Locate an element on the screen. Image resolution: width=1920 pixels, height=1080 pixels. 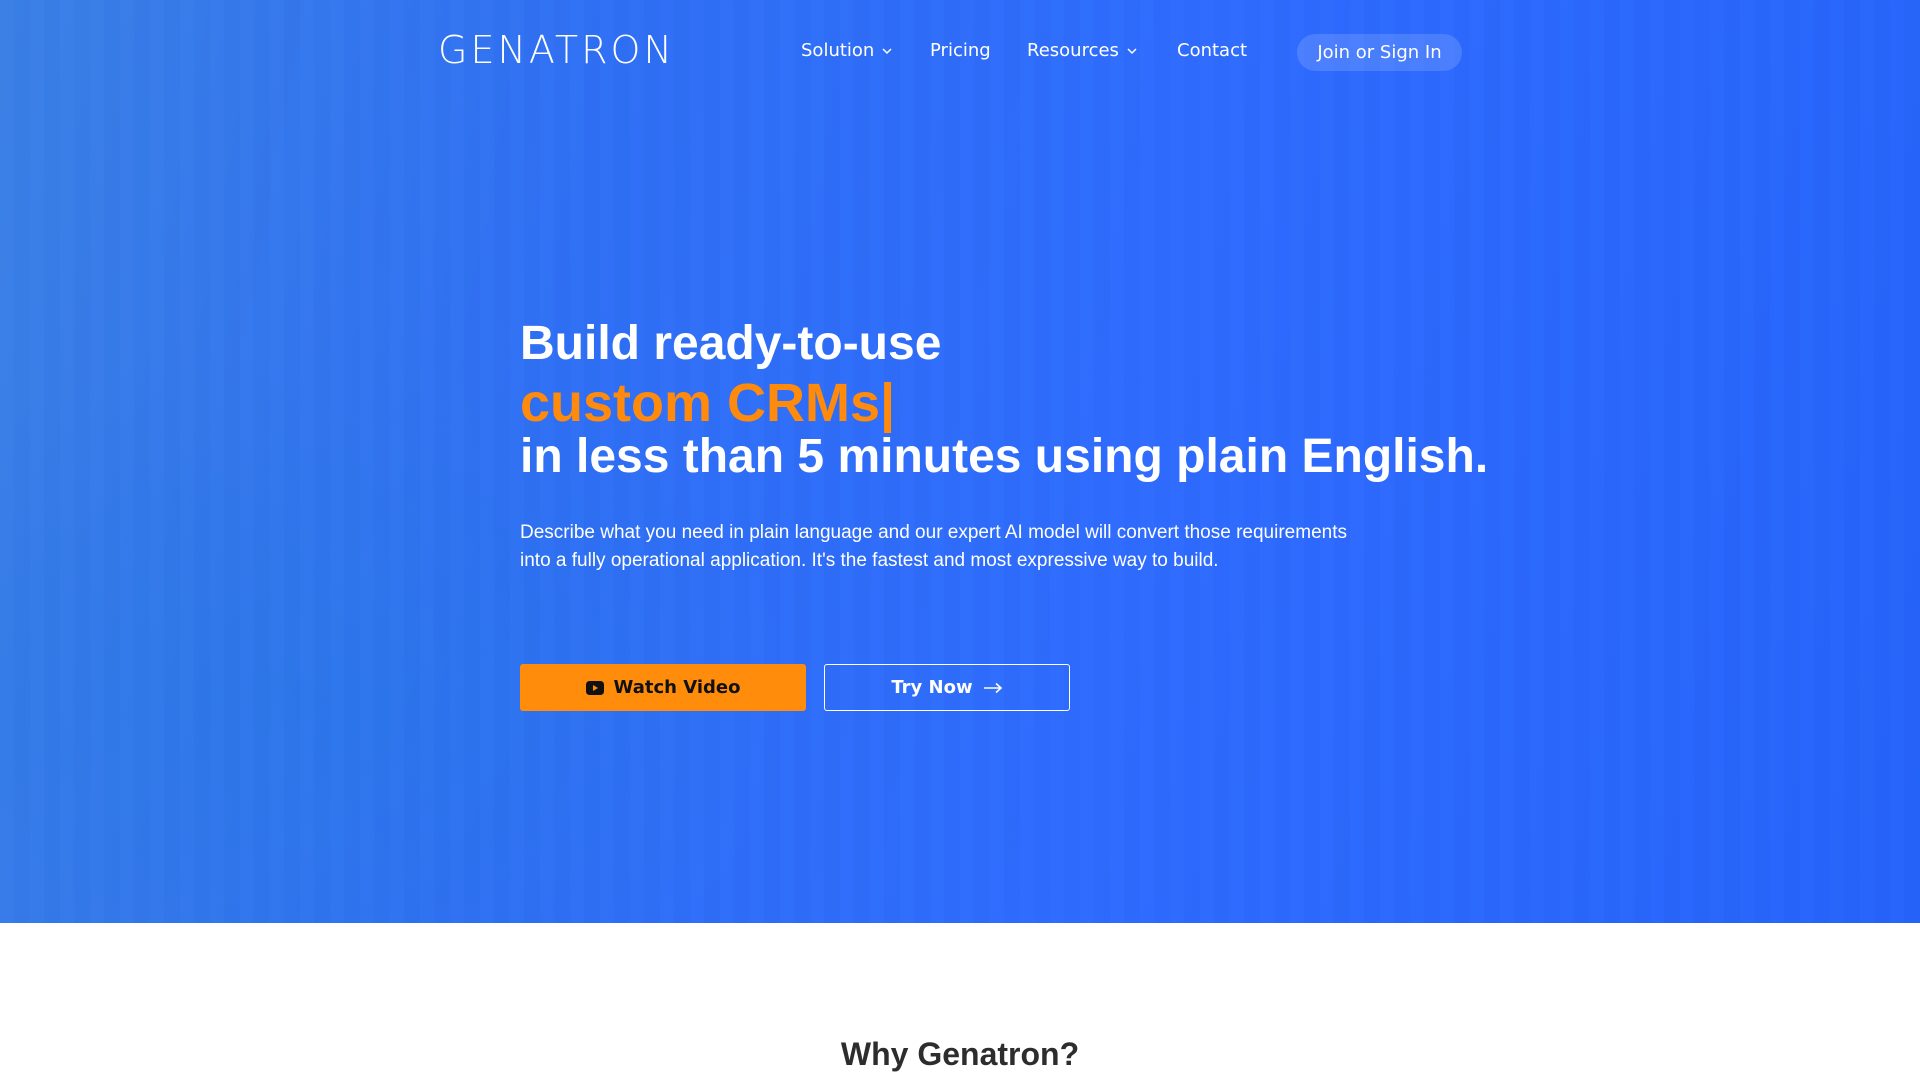
nav-contact-label: Contact is located at coordinates (1212, 50).